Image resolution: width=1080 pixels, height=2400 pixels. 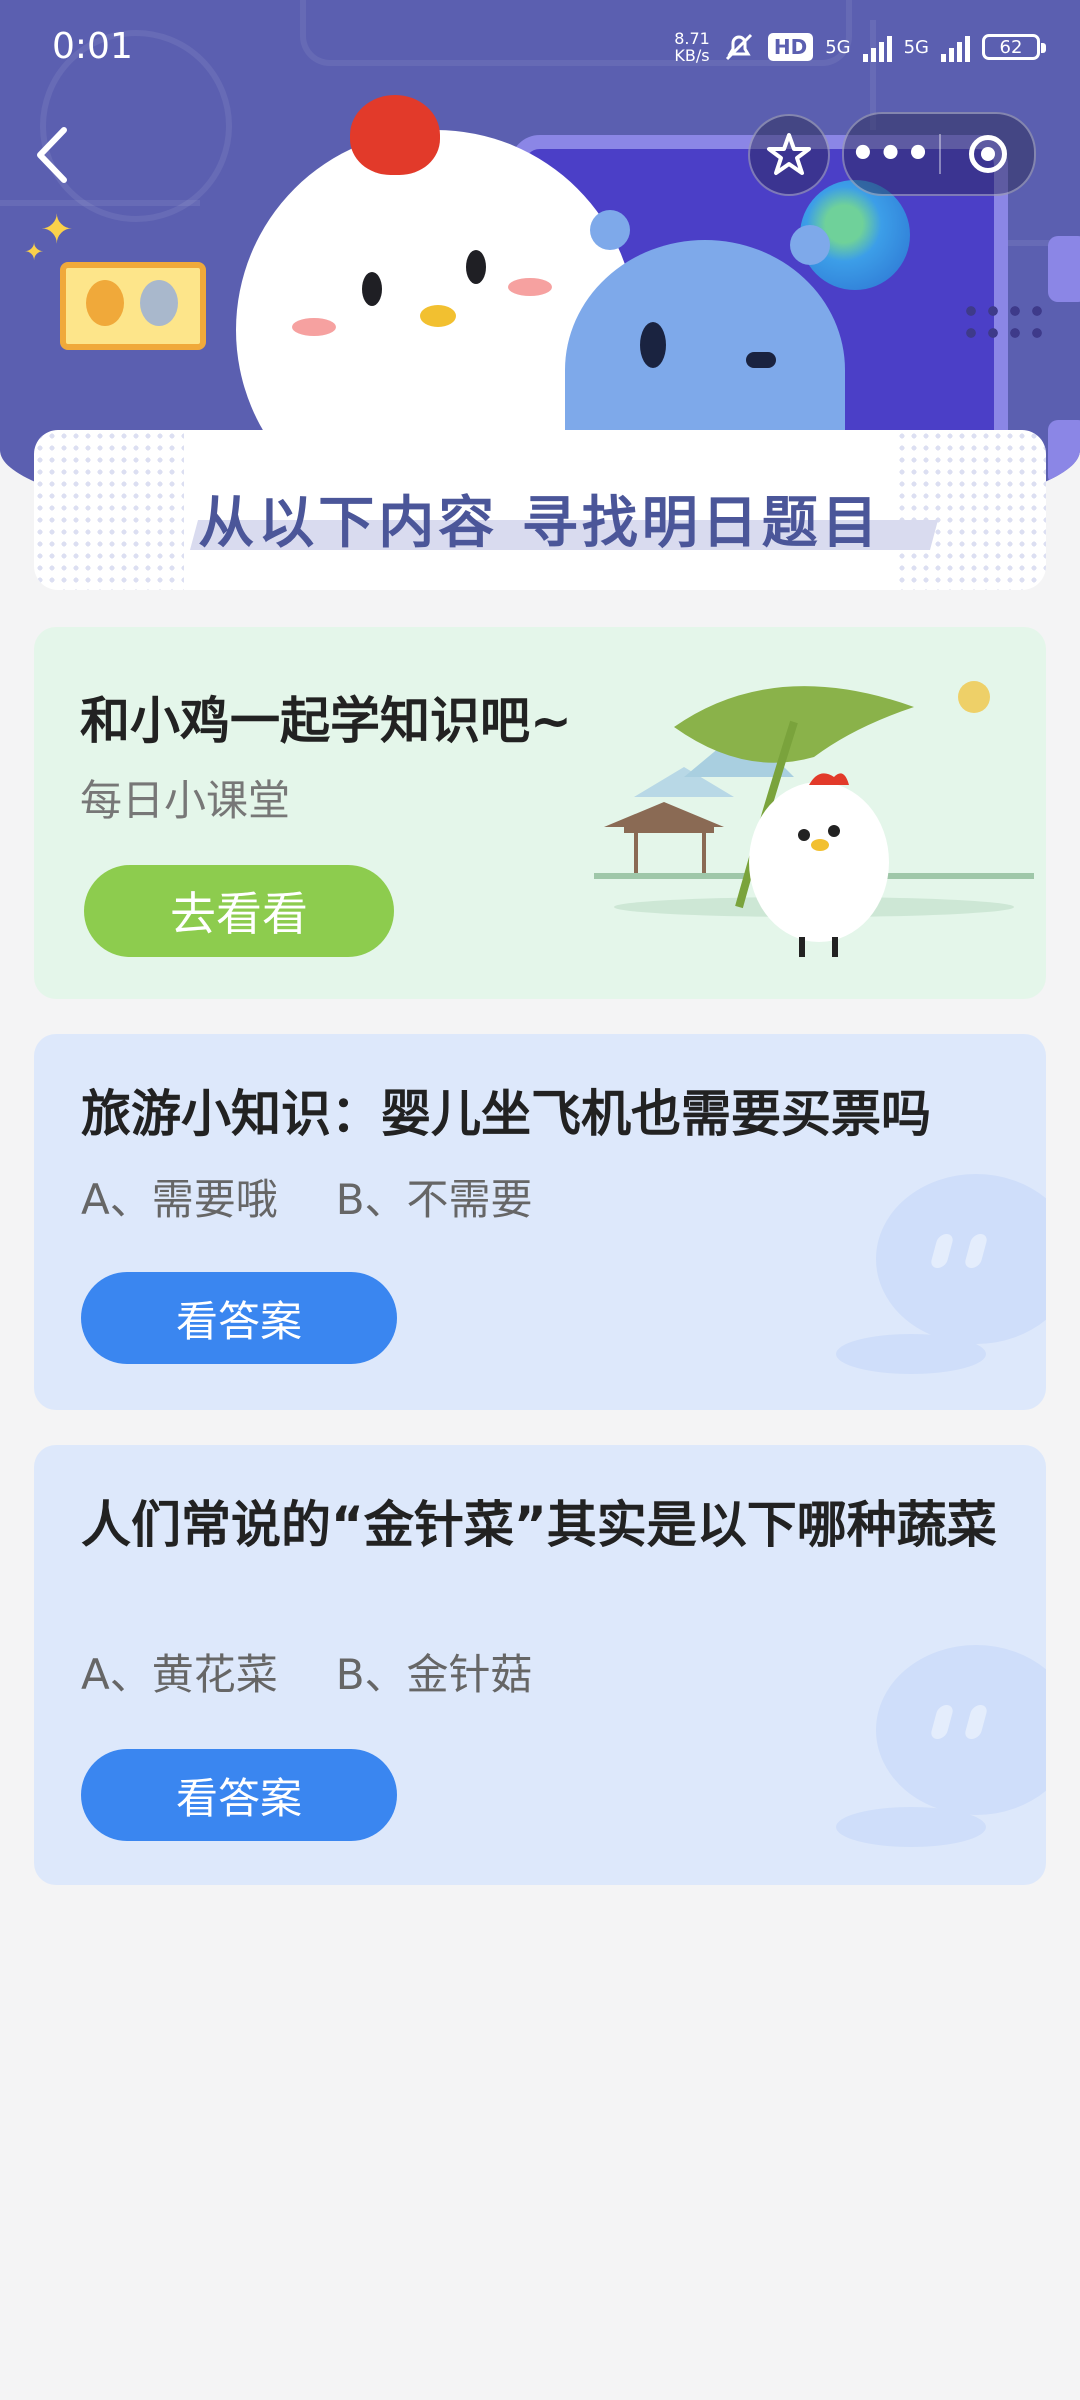 I want to click on more-dots-icon: •••, so click(x=891, y=154).